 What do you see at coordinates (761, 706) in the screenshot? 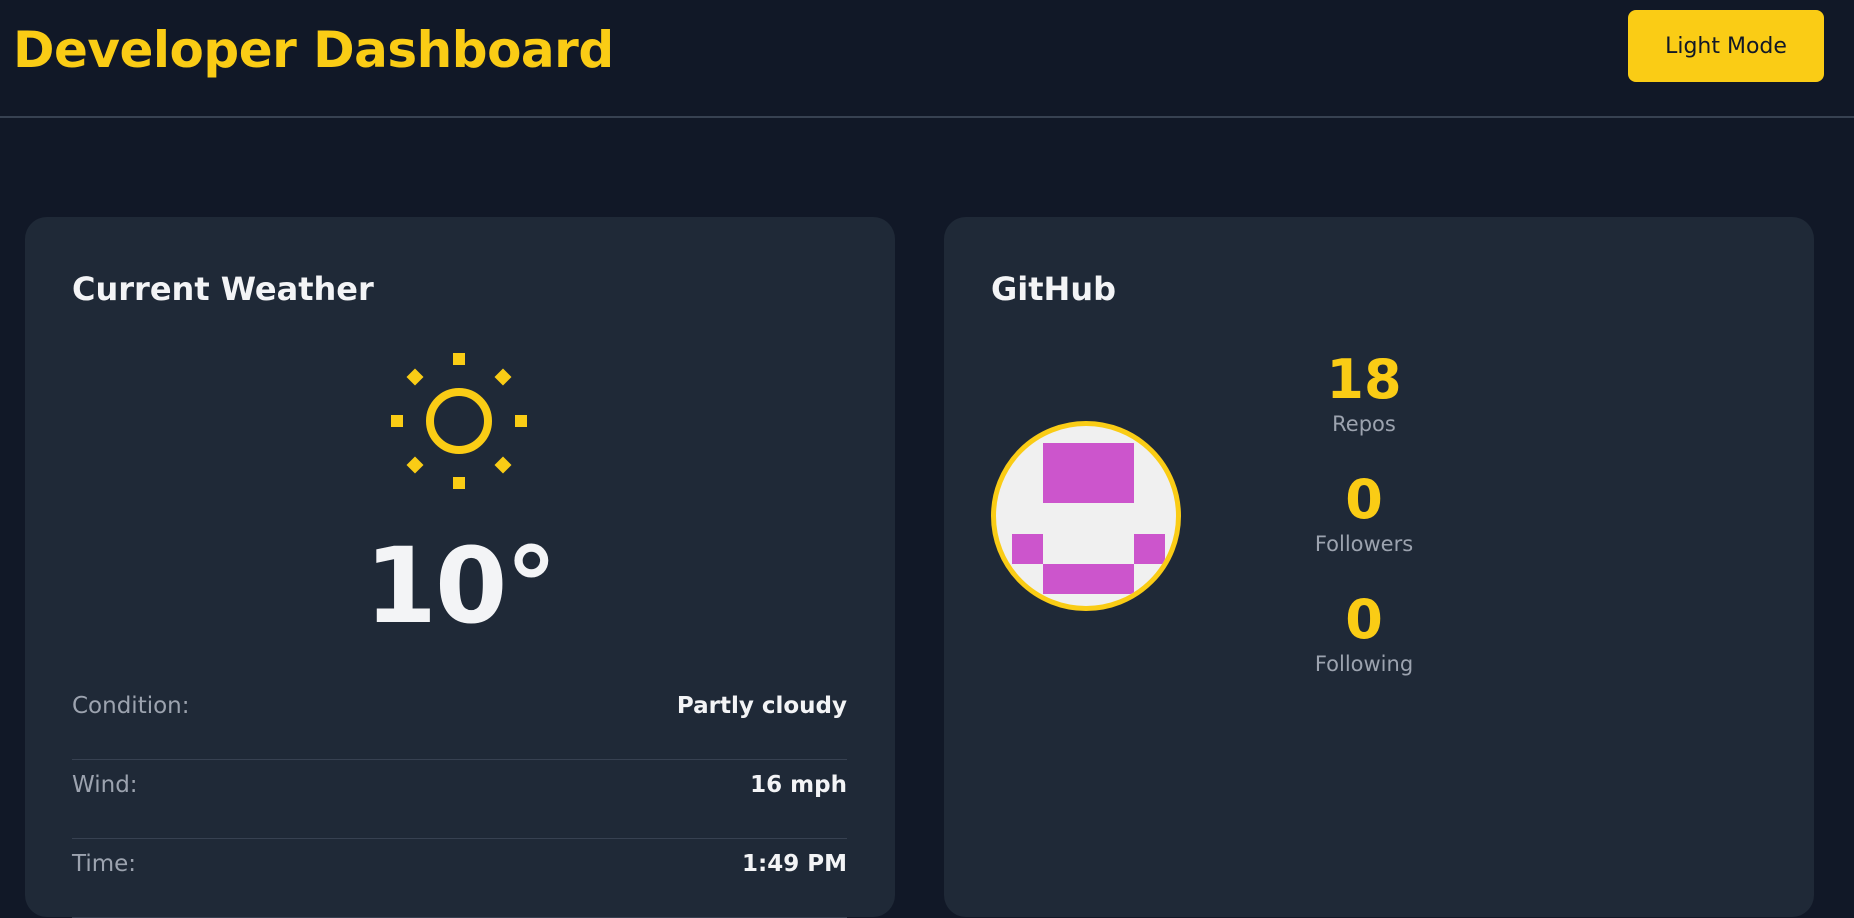
I see `condition-value: Partly cloudy` at bounding box center [761, 706].